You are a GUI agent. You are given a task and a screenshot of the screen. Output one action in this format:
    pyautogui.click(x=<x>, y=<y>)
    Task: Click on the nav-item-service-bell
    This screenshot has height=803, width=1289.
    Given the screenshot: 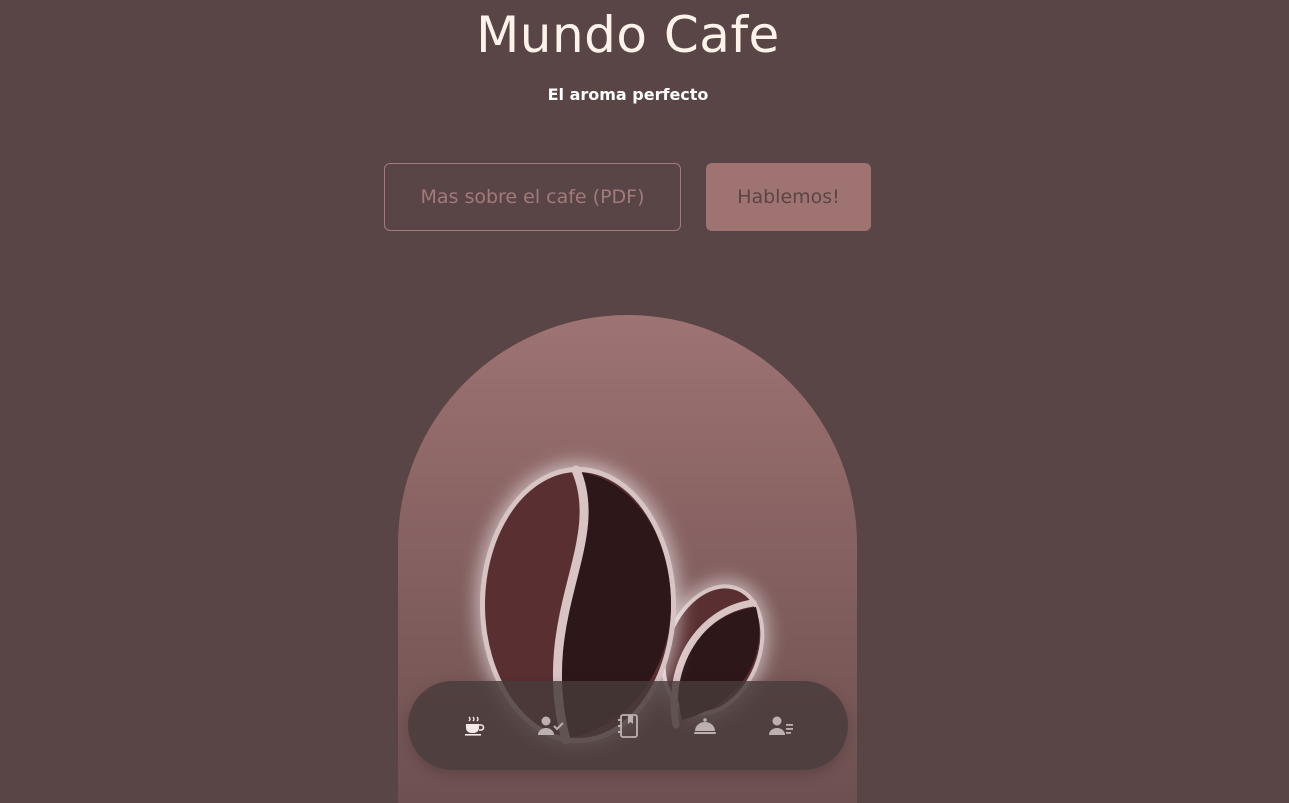 What is the action you would take?
    pyautogui.click(x=705, y=726)
    